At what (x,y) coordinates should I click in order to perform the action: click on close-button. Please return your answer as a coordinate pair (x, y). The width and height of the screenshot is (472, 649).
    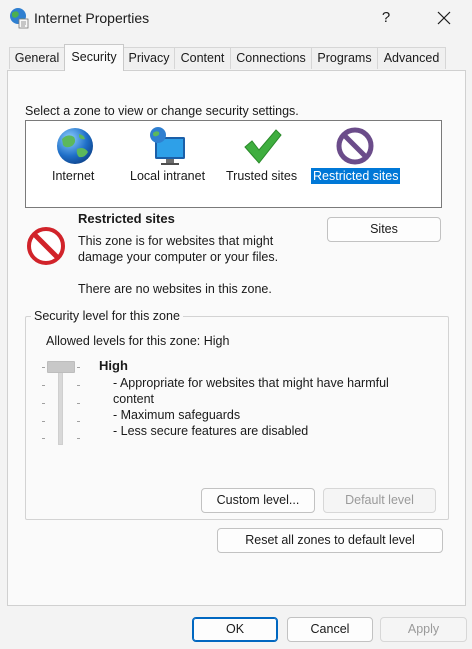
    Looking at the image, I should click on (444, 18).